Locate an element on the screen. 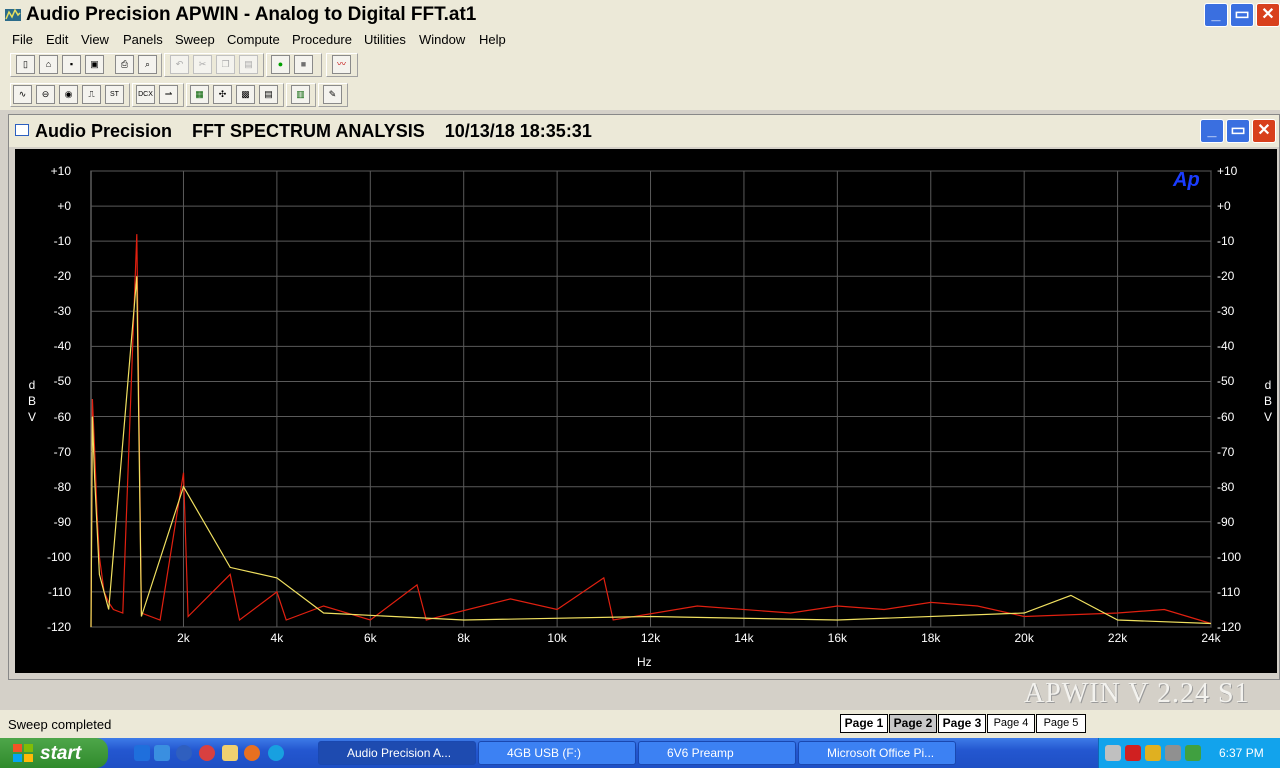  copy-icon: ❐ is located at coordinates (225, 64).